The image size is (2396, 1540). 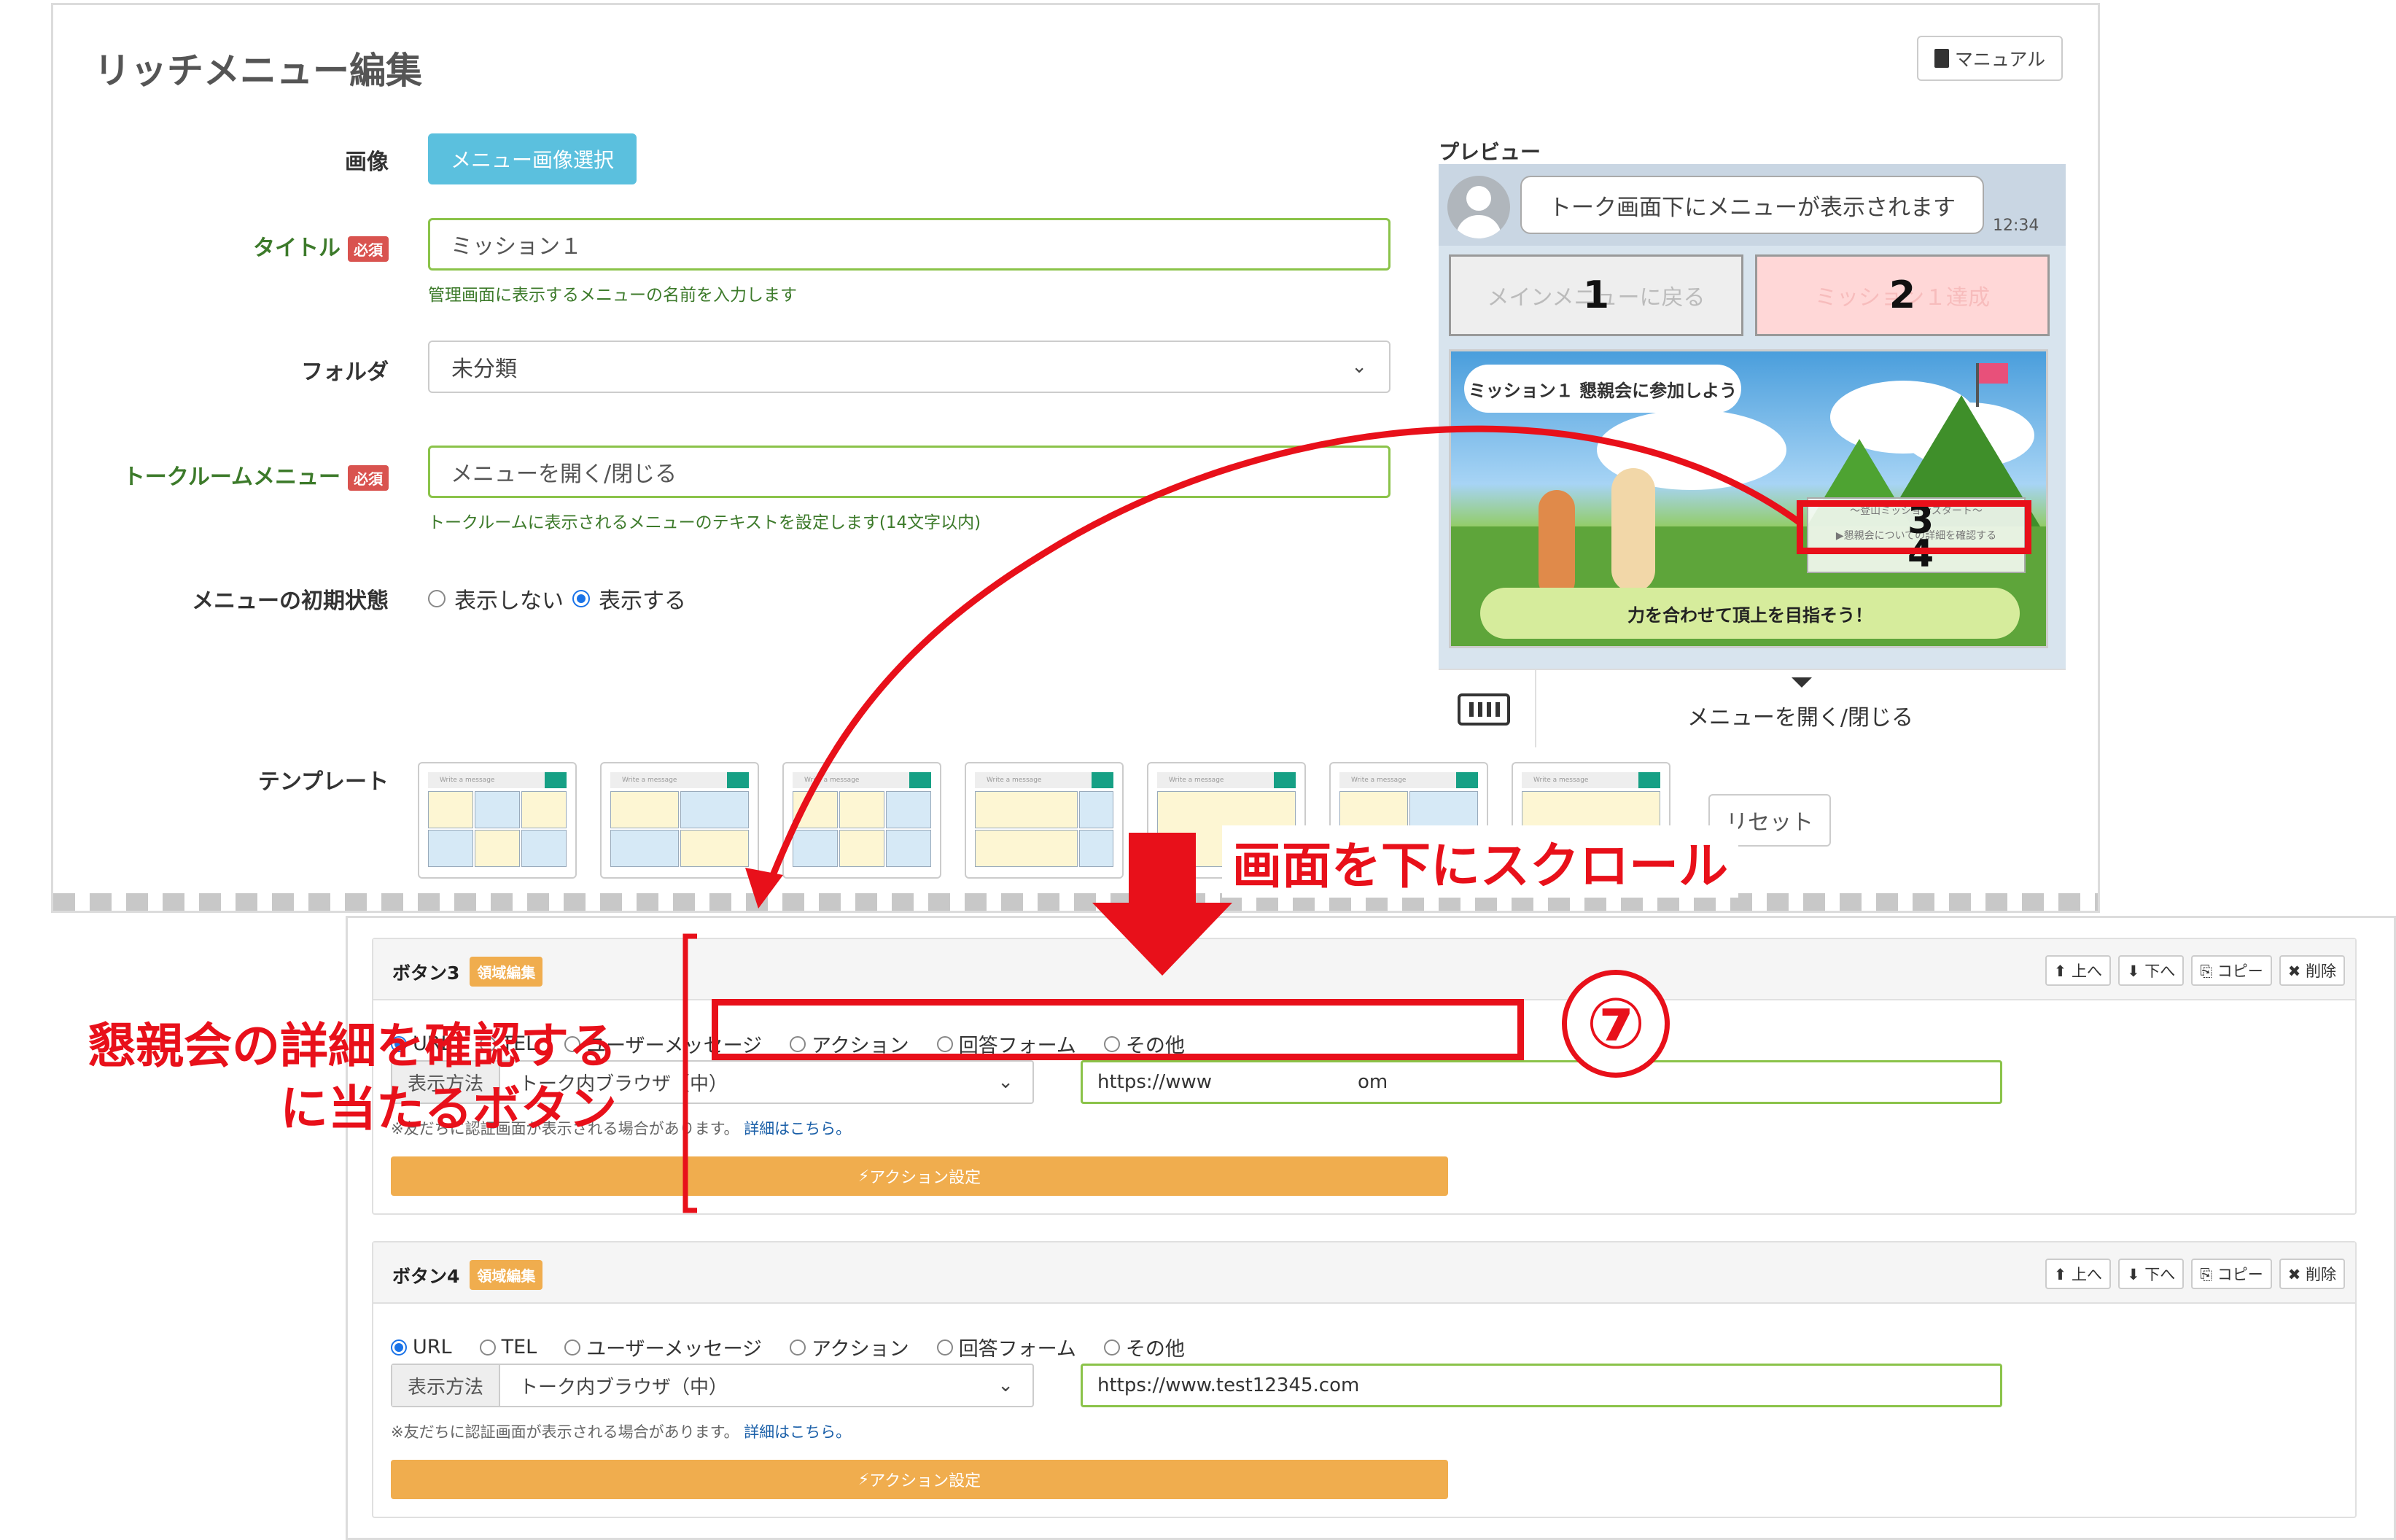 What do you see at coordinates (1801, 704) in the screenshot?
I see `menu-toggle: メニューを開く/閉じる` at bounding box center [1801, 704].